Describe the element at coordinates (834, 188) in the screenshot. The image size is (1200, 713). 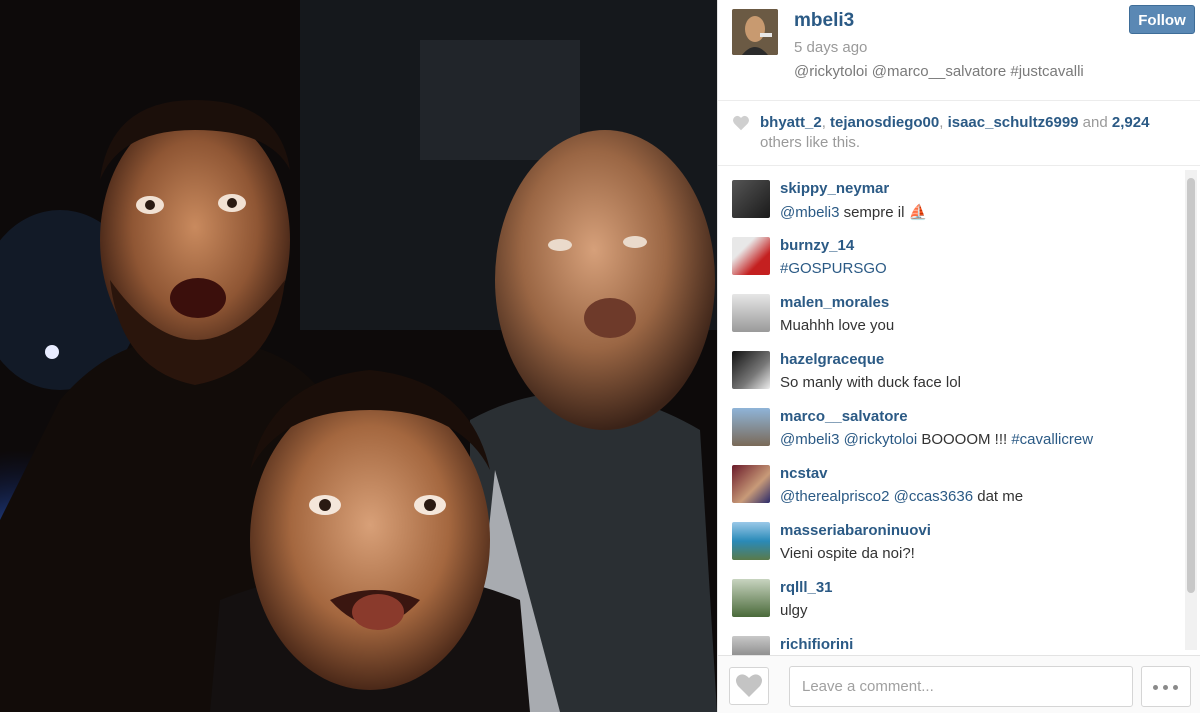
I see `commenter-username: skippy_neymar` at that location.